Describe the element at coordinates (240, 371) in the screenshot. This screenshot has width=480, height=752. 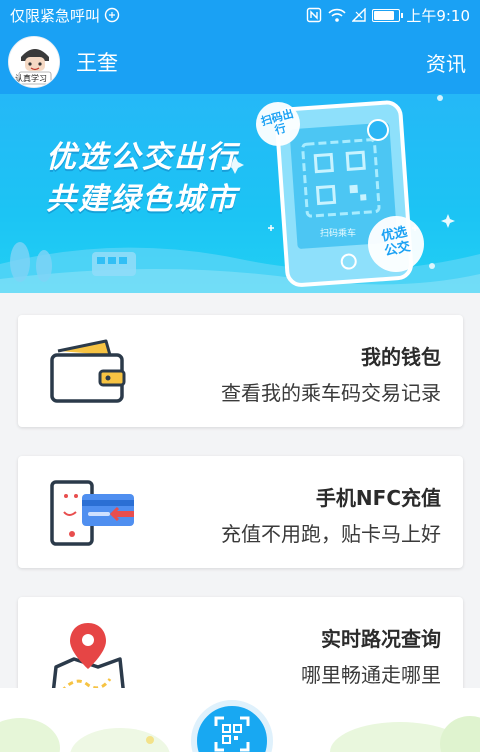
I see `wallet-card: 我的钱包 查看我的乘车码交易记录` at that location.